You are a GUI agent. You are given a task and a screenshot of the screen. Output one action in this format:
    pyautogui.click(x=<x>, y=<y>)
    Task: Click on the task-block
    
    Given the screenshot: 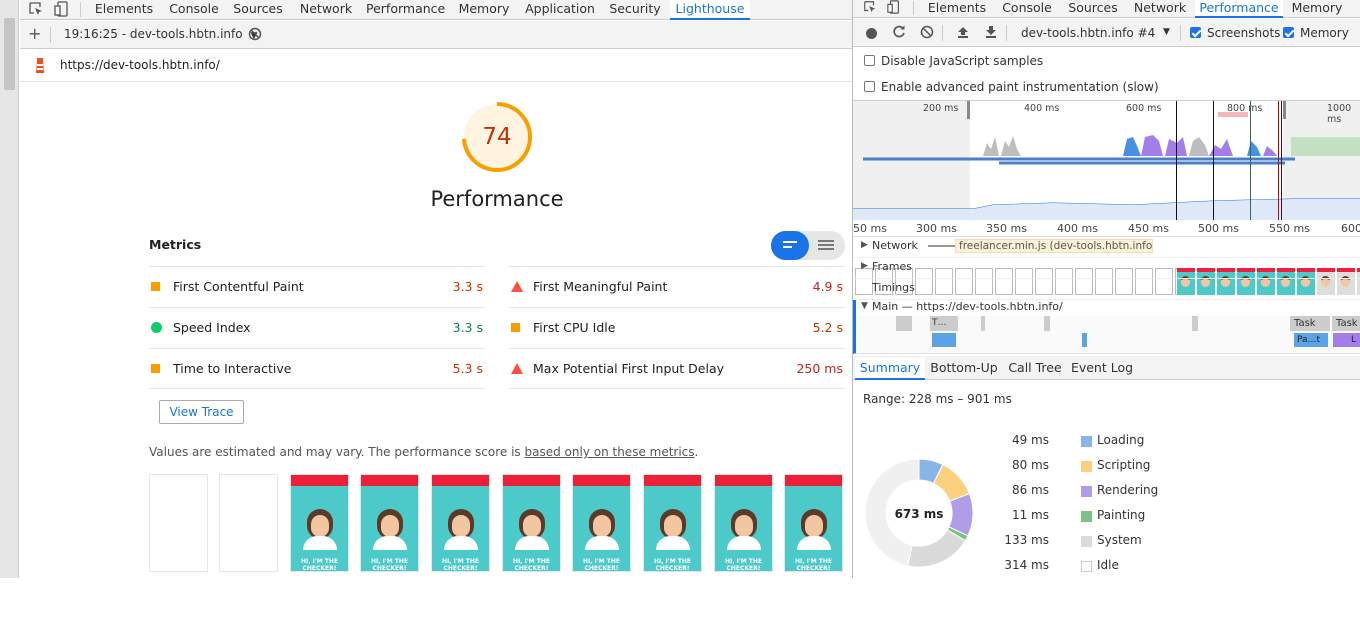 What is the action you would take?
    pyautogui.click(x=983, y=323)
    